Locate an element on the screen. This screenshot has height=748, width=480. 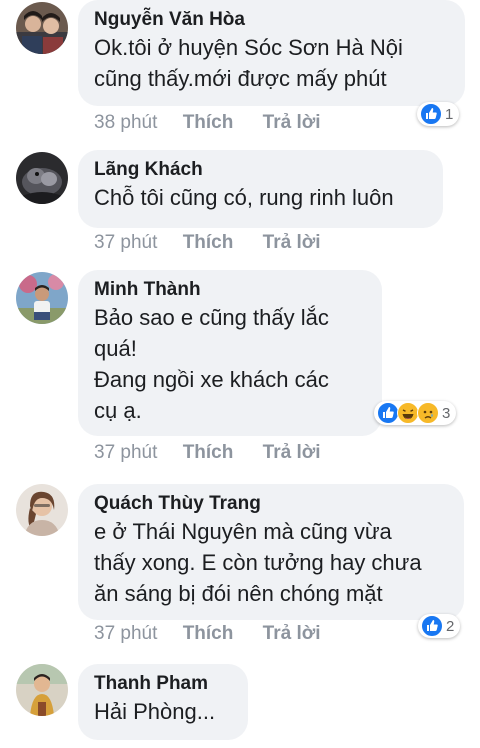
comment-text-line: cụ ạ. is located at coordinates (118, 410).